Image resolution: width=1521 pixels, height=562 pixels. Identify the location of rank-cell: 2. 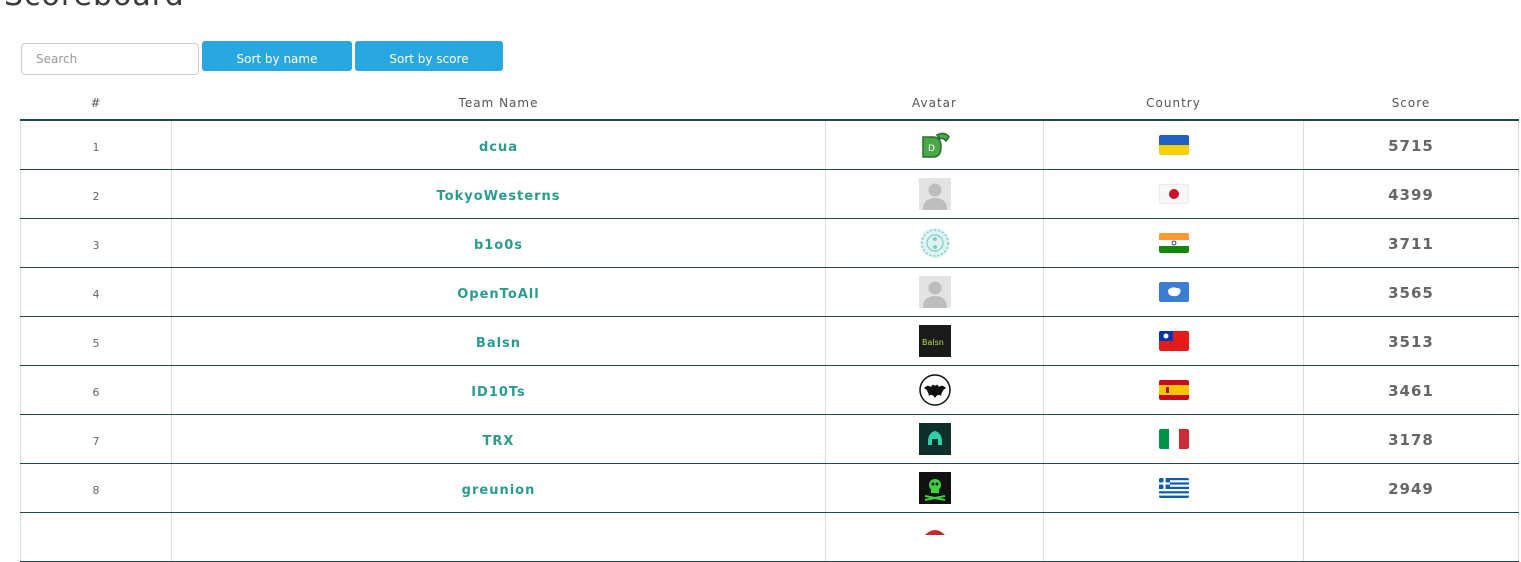
(96, 196).